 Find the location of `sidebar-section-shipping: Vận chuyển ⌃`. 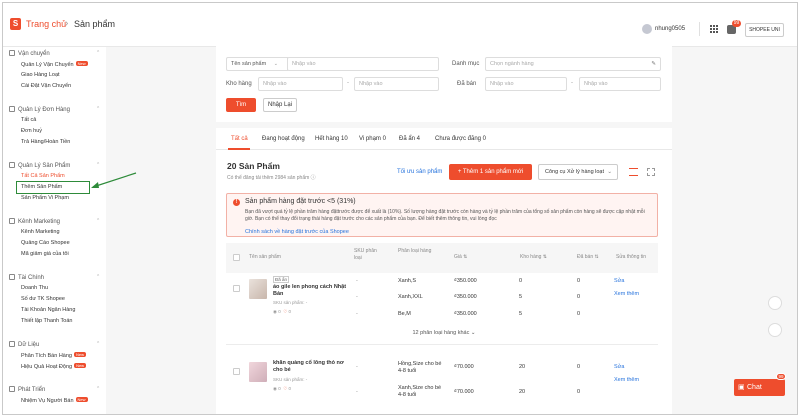

sidebar-section-shipping: Vận chuyển ⌃ is located at coordinates (54, 53).